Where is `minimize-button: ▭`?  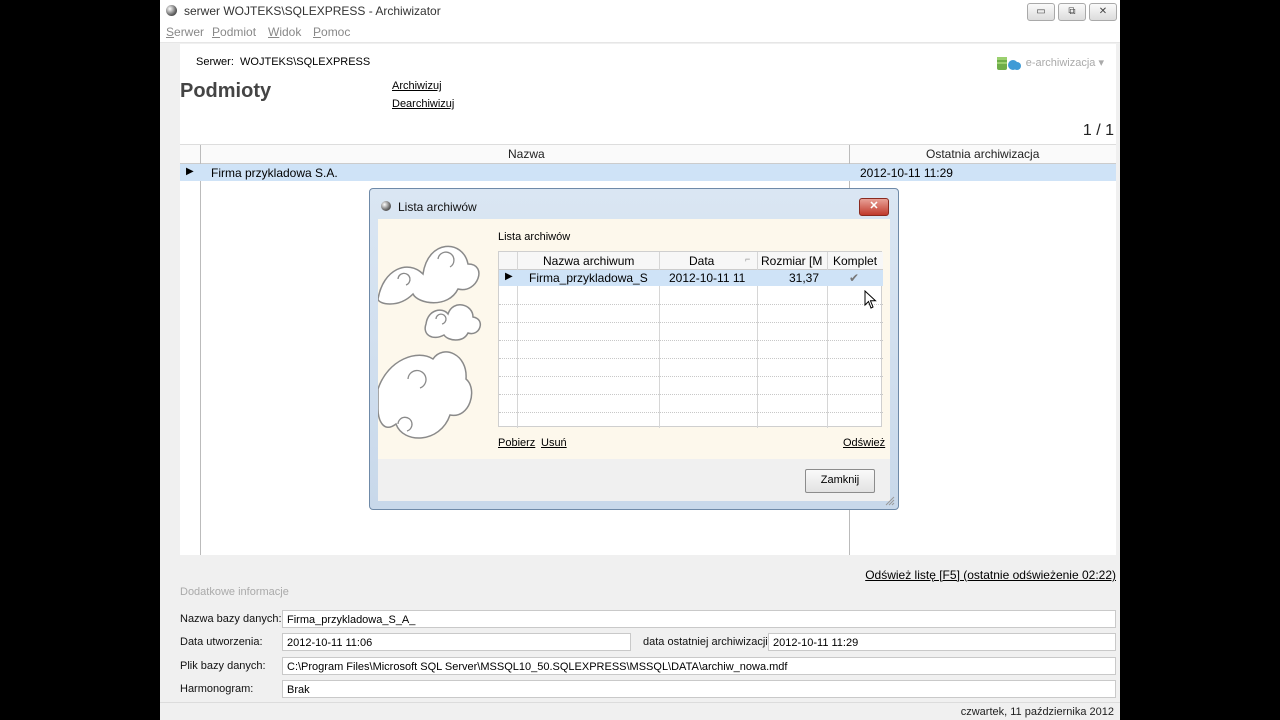
minimize-button: ▭ is located at coordinates (1041, 12).